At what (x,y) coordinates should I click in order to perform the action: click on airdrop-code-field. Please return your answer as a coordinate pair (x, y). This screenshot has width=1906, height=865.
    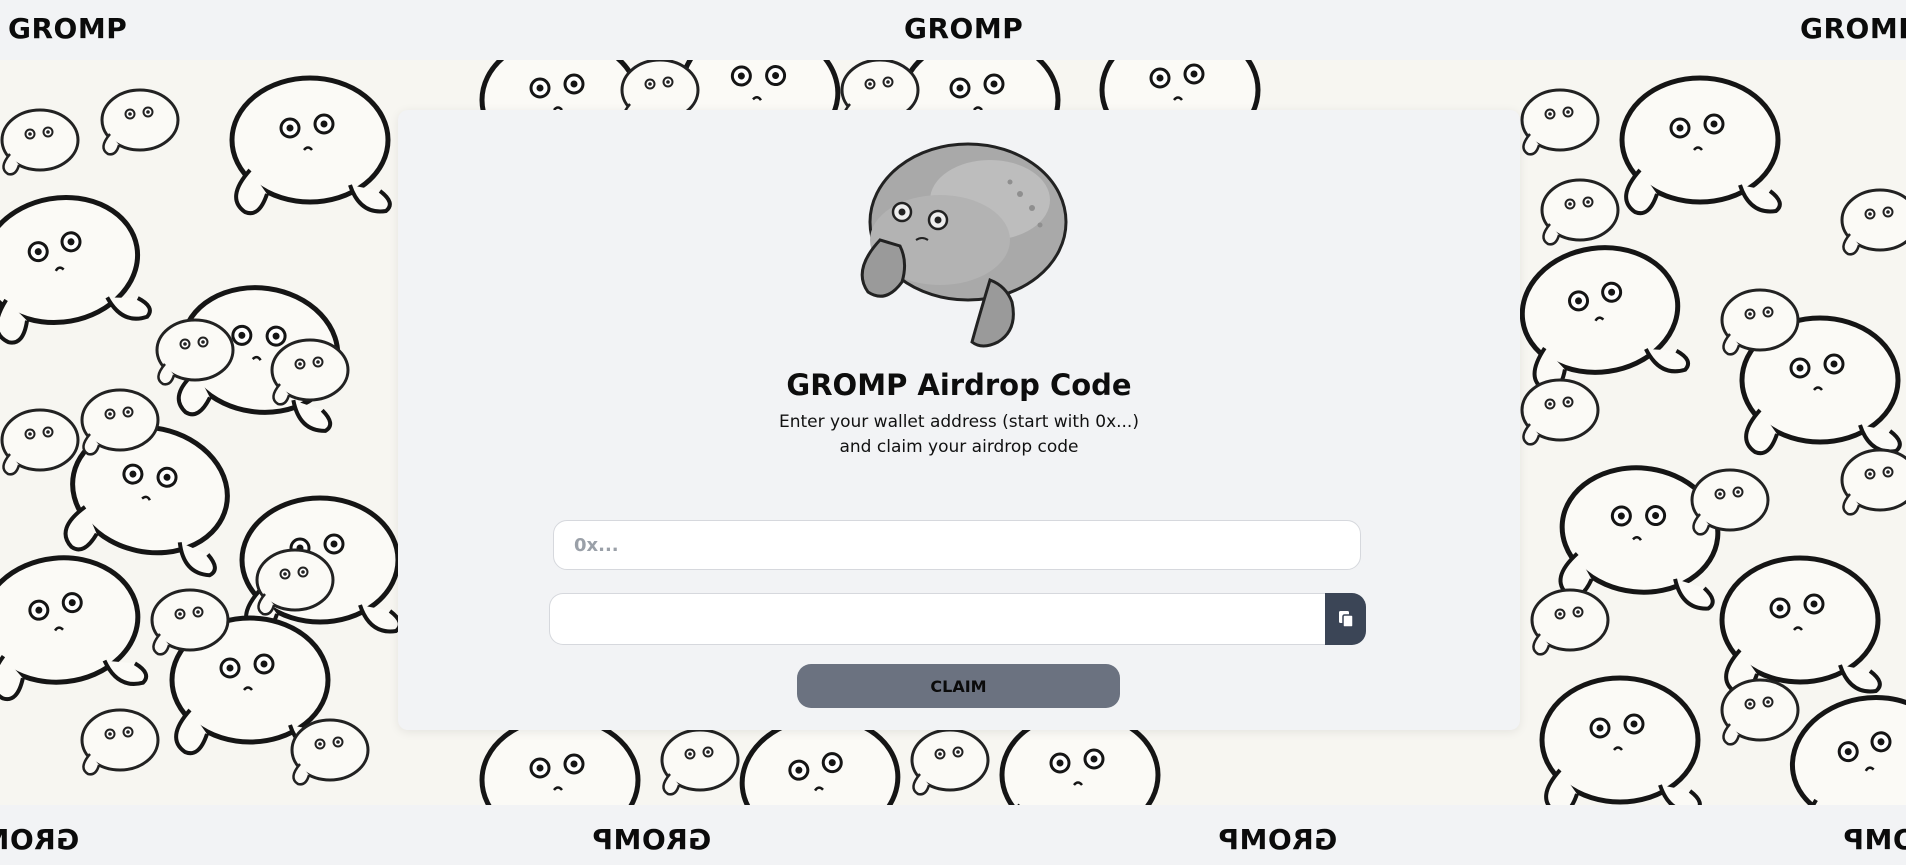
    Looking at the image, I should click on (937, 619).